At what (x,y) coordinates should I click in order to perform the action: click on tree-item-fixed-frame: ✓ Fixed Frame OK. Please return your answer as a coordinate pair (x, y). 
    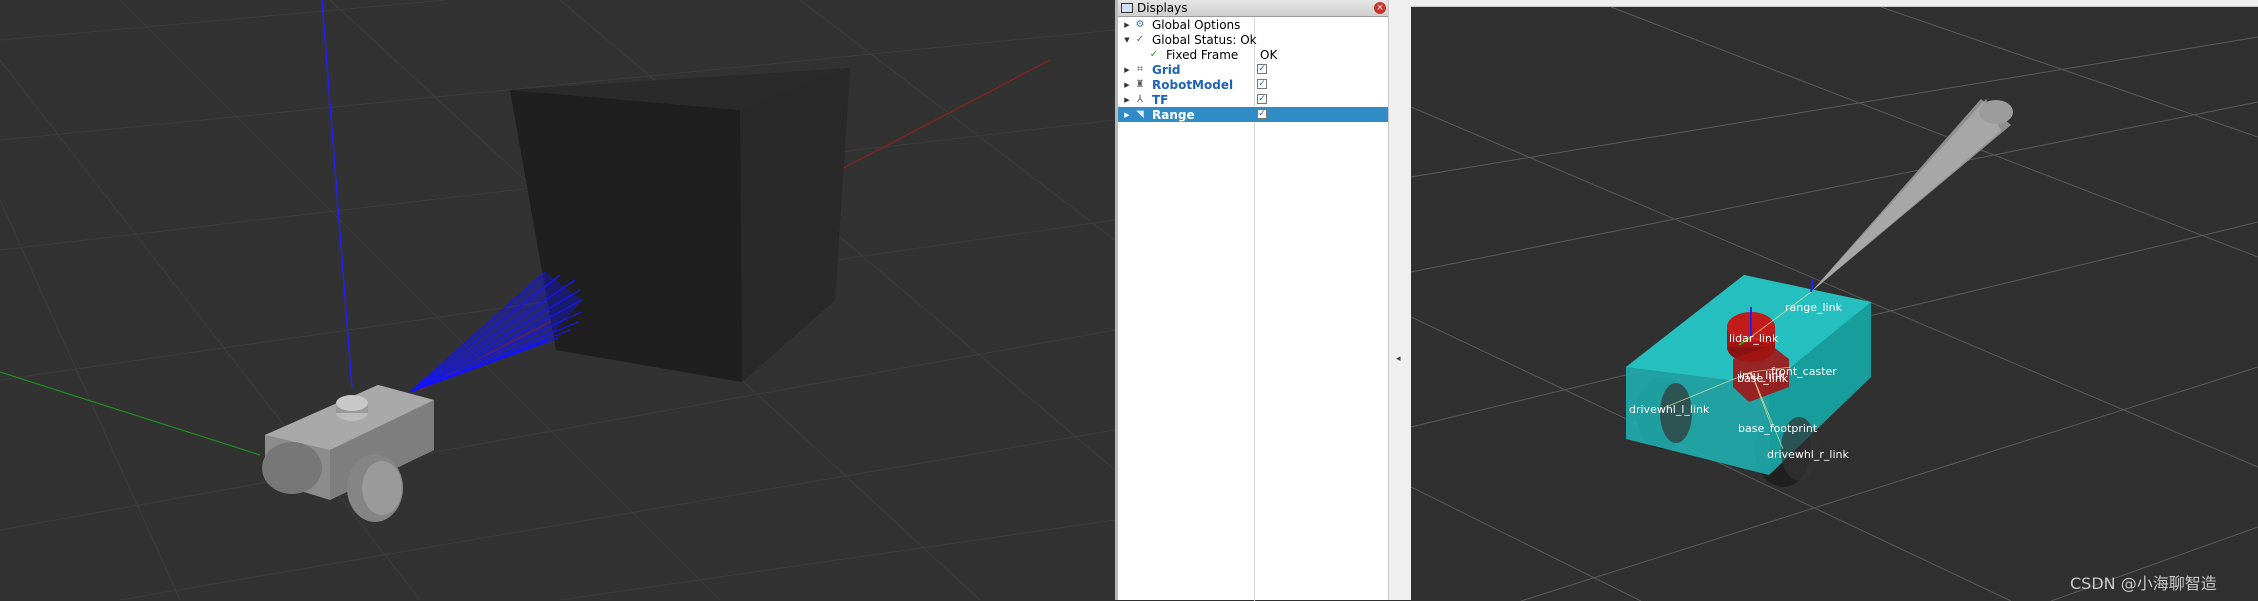
    Looking at the image, I should click on (1253, 54).